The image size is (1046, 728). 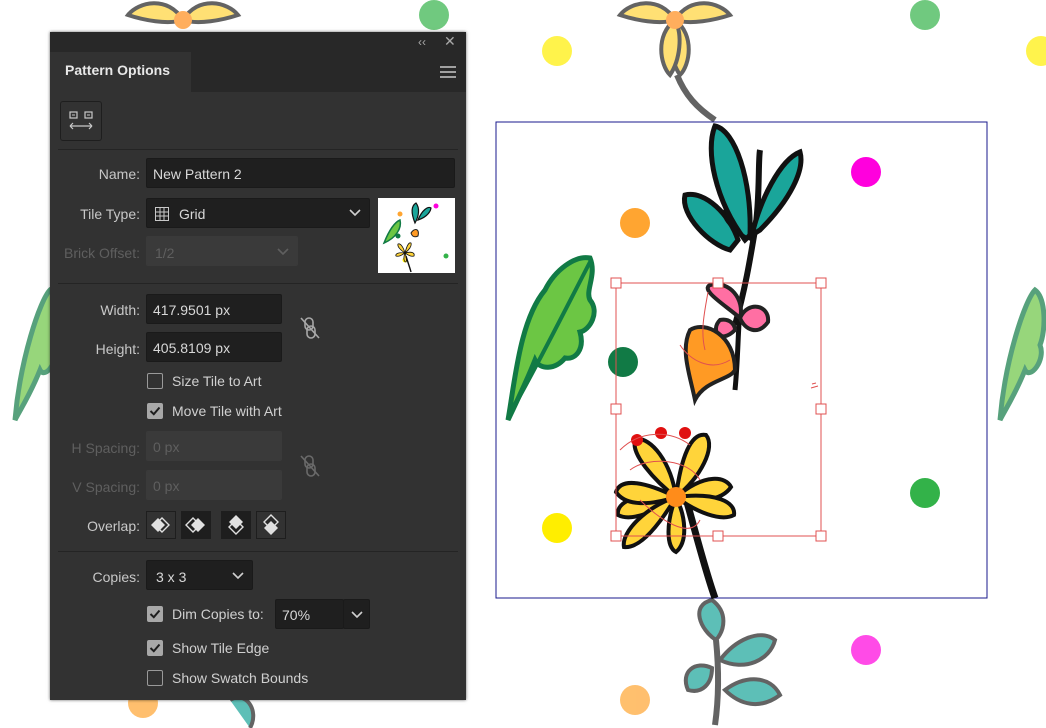 I want to click on tab-pattern-options: Pattern Options, so click(x=120, y=72).